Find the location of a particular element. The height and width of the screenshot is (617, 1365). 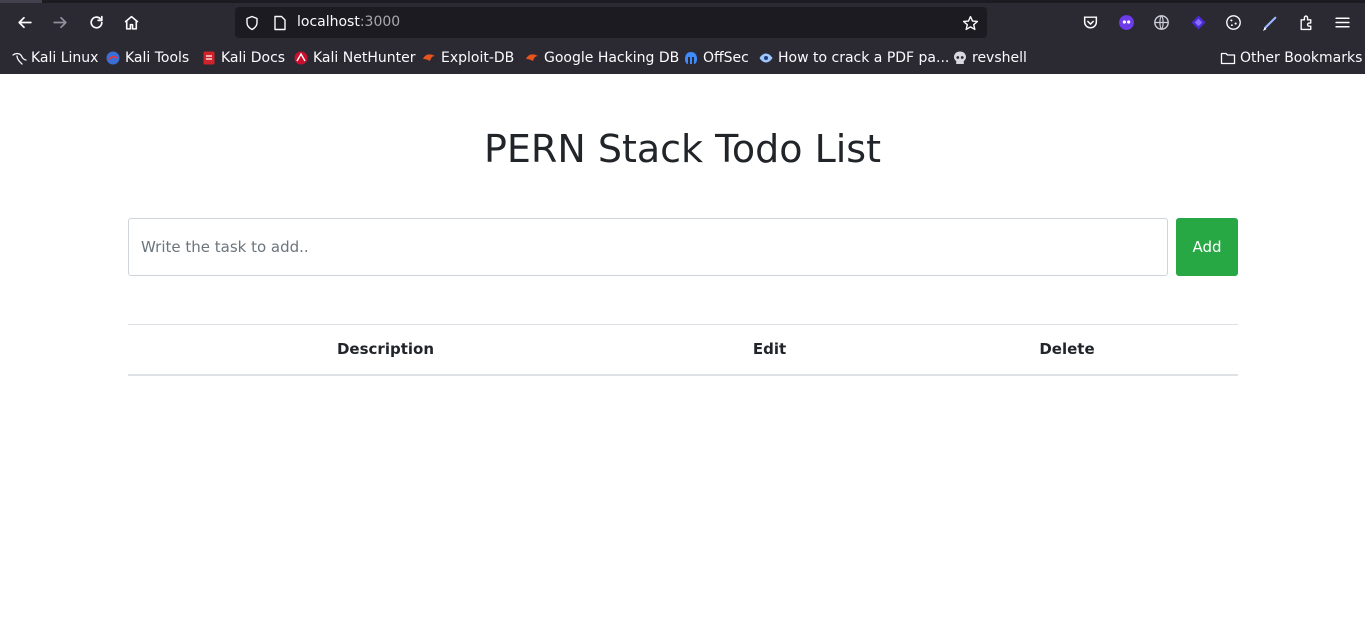

kali-dragon-icon is located at coordinates (19, 58).